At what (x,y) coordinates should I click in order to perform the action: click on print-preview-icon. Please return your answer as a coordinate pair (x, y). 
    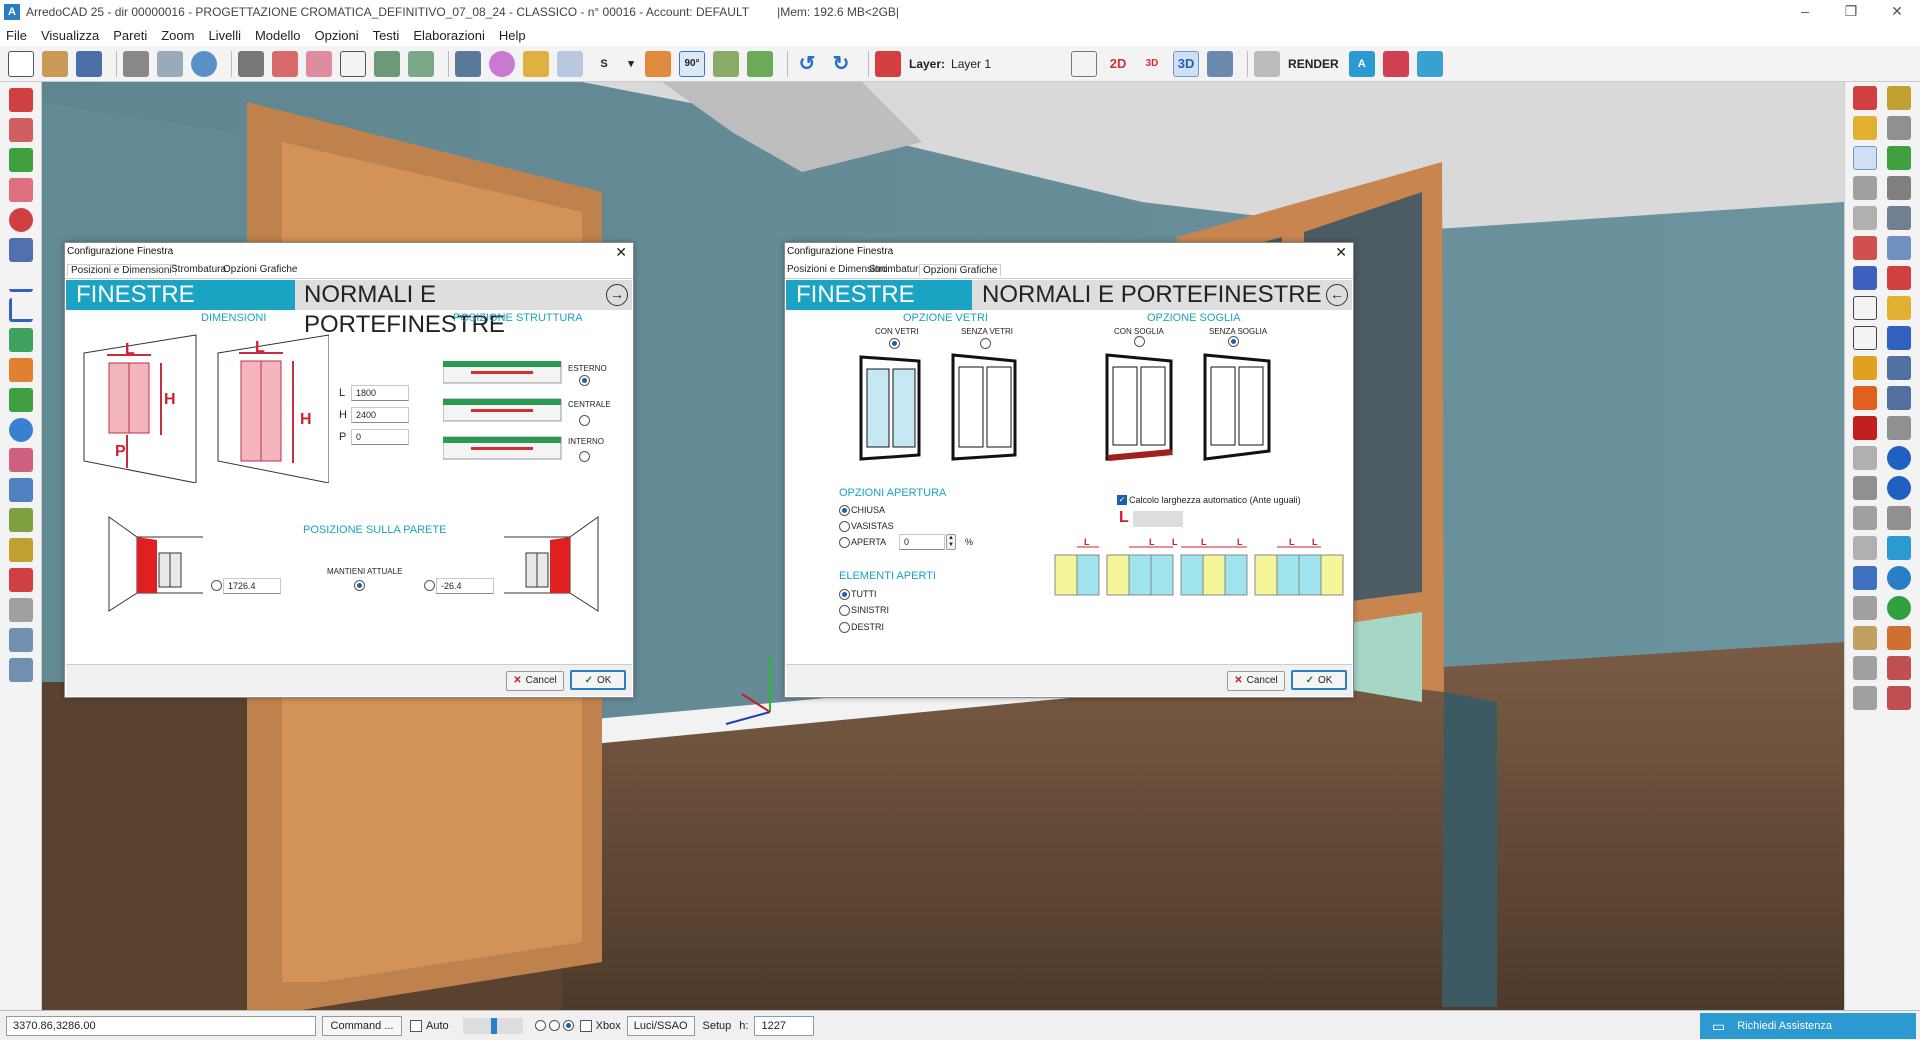
    Looking at the image, I should click on (170, 63).